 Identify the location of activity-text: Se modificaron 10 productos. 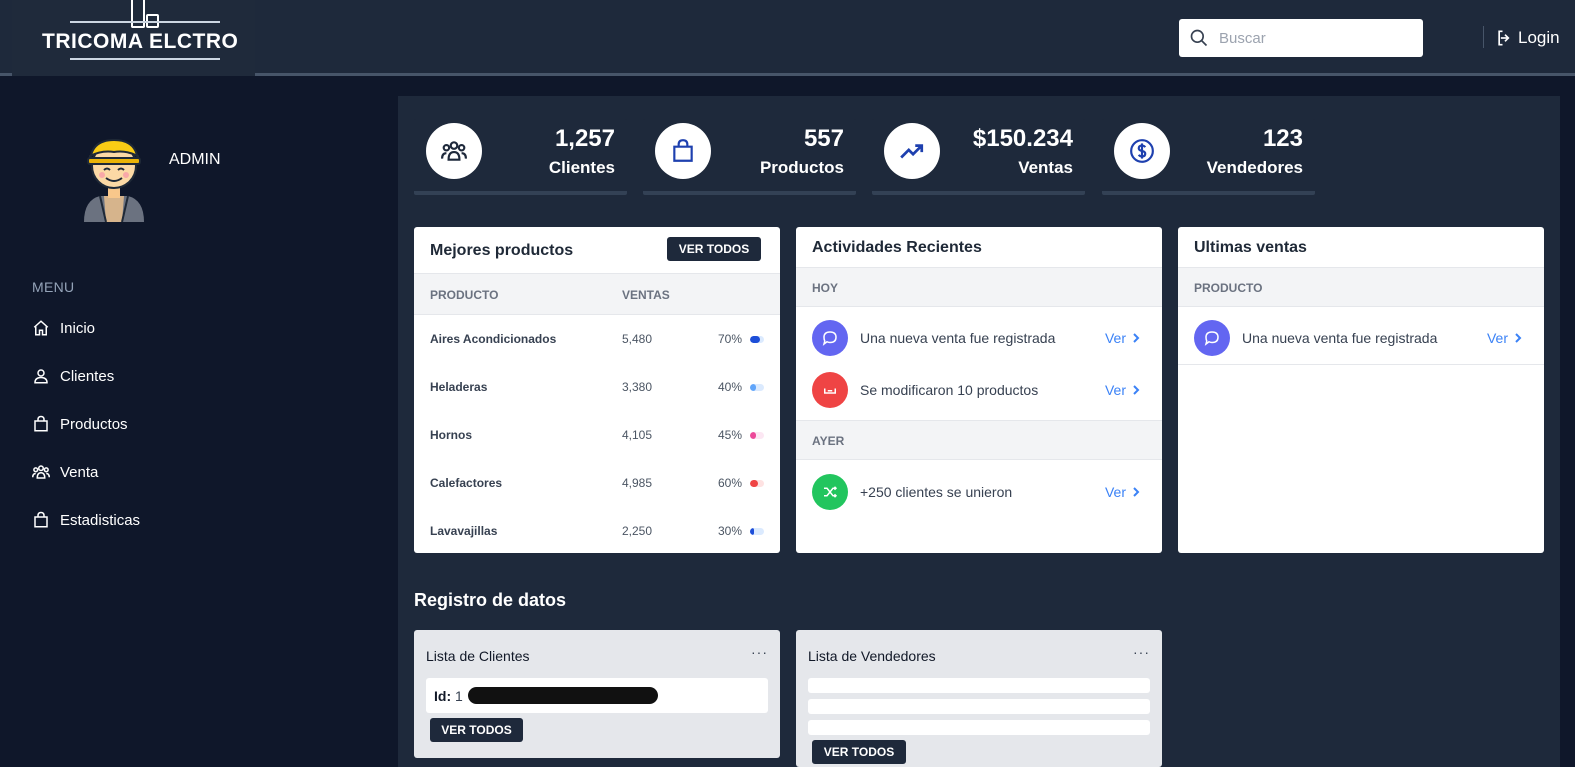
(949, 390).